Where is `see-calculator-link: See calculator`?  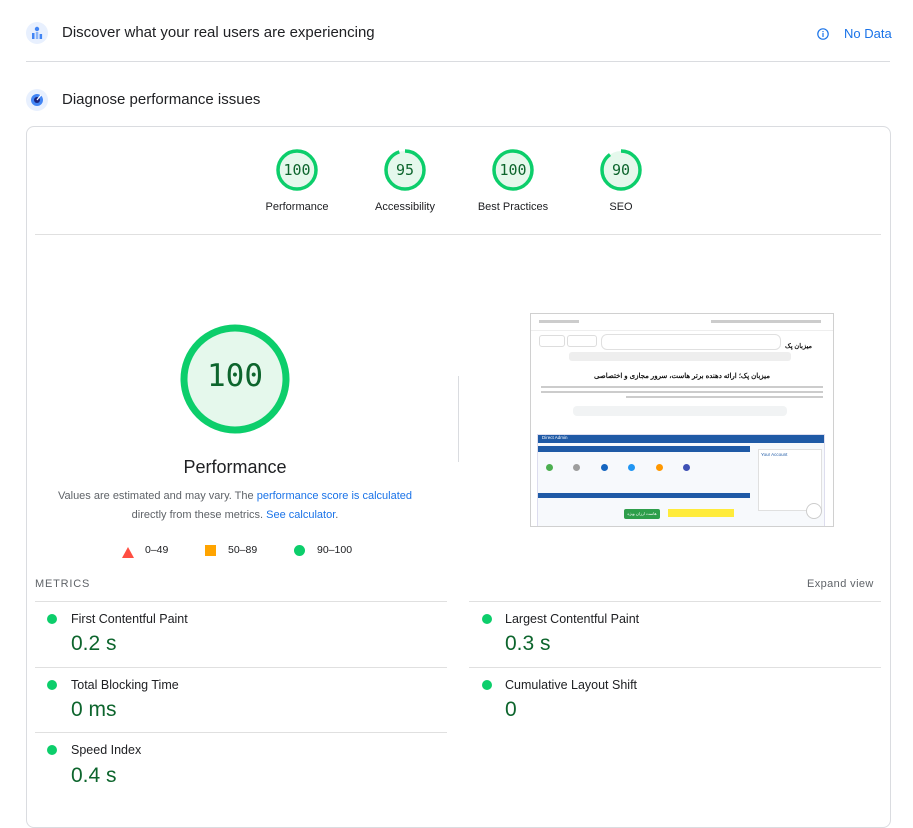
see-calculator-link: See calculator is located at coordinates (300, 515).